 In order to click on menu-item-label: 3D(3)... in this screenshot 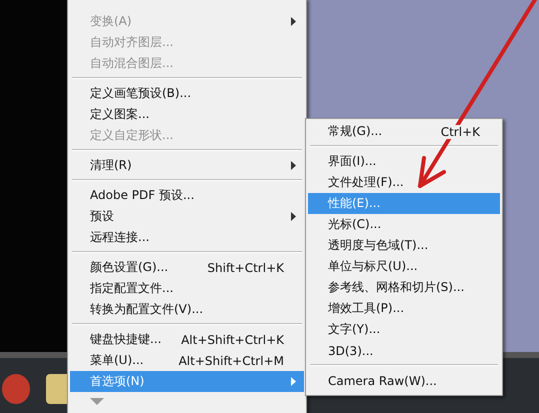, I will do `click(351, 351)`.